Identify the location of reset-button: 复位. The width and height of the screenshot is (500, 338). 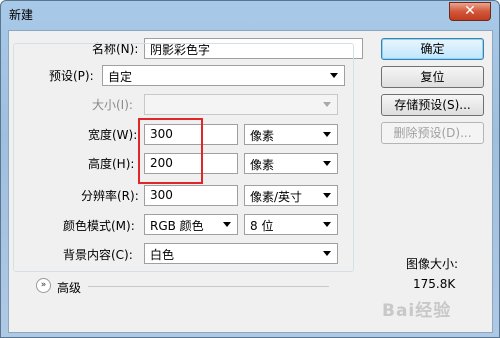
(432, 77).